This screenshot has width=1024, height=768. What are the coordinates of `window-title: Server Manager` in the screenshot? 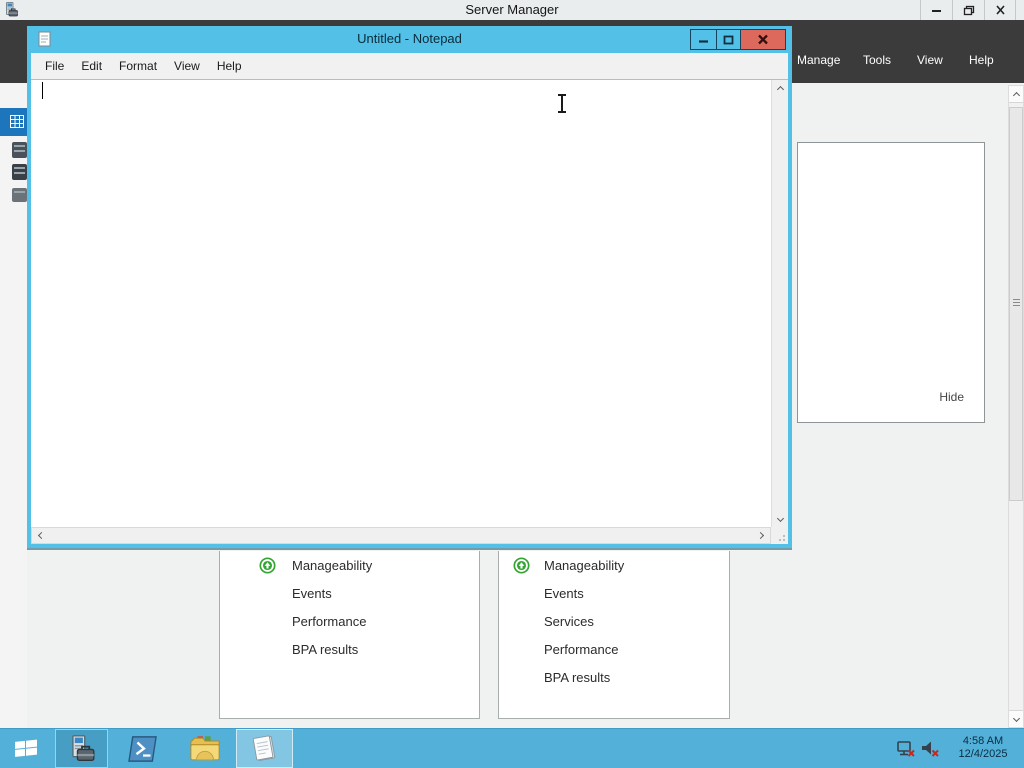 It's located at (512, 9).